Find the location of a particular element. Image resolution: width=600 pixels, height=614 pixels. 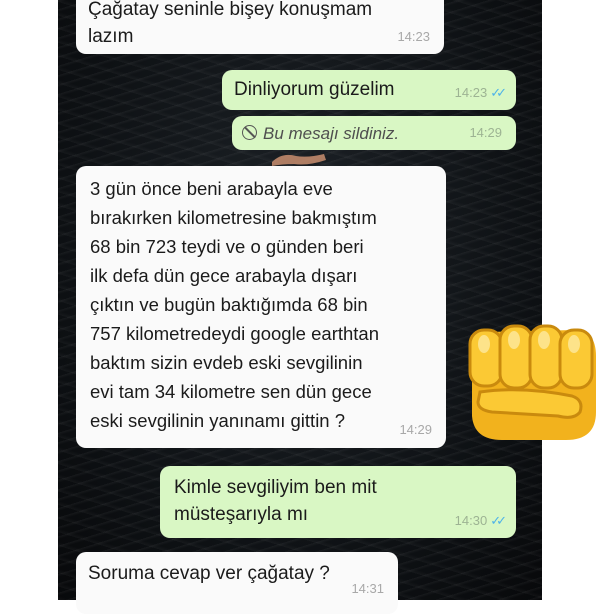

oncoming-fist-emoji-icon is located at coordinates (532, 382).